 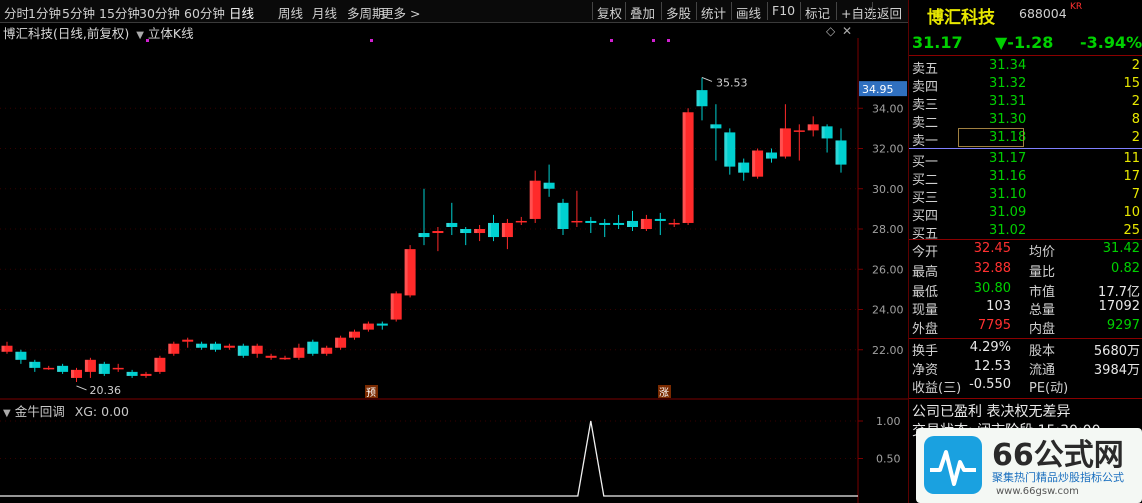 I want to click on toolbar-button-5: F10, so click(x=783, y=10).